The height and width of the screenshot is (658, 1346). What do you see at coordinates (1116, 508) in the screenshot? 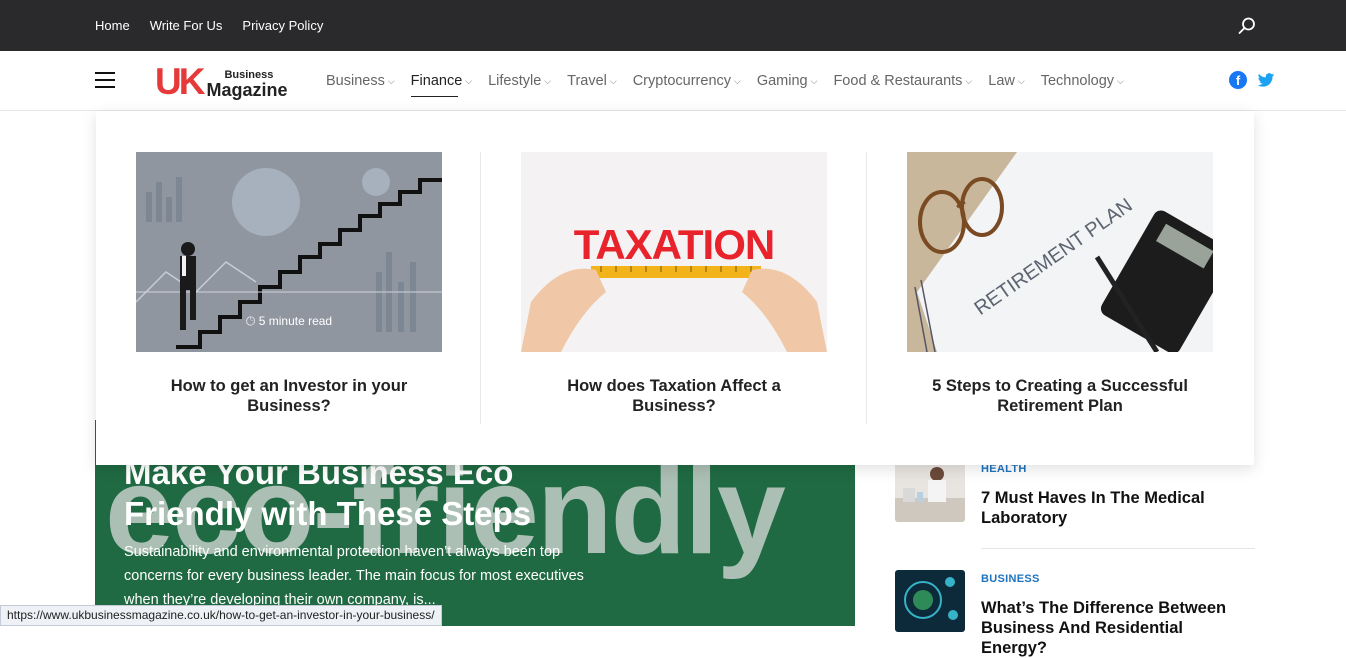
I see `post-title: 7 Must Haves In The Medical Laboratory` at bounding box center [1116, 508].